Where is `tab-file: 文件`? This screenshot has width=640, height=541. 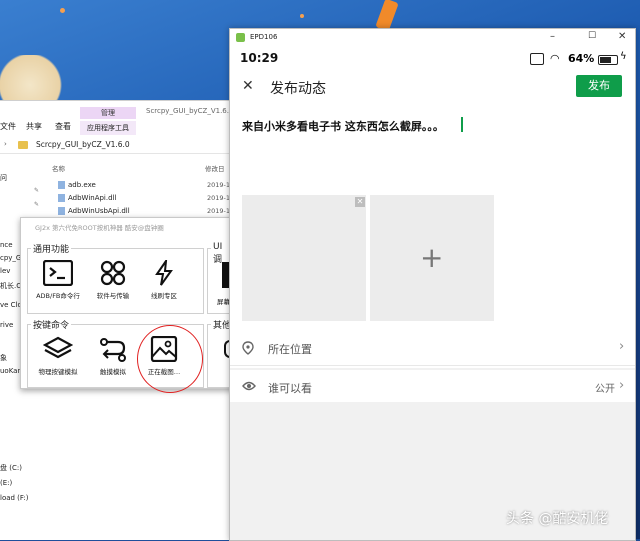 tab-file: 文件 is located at coordinates (8, 126).